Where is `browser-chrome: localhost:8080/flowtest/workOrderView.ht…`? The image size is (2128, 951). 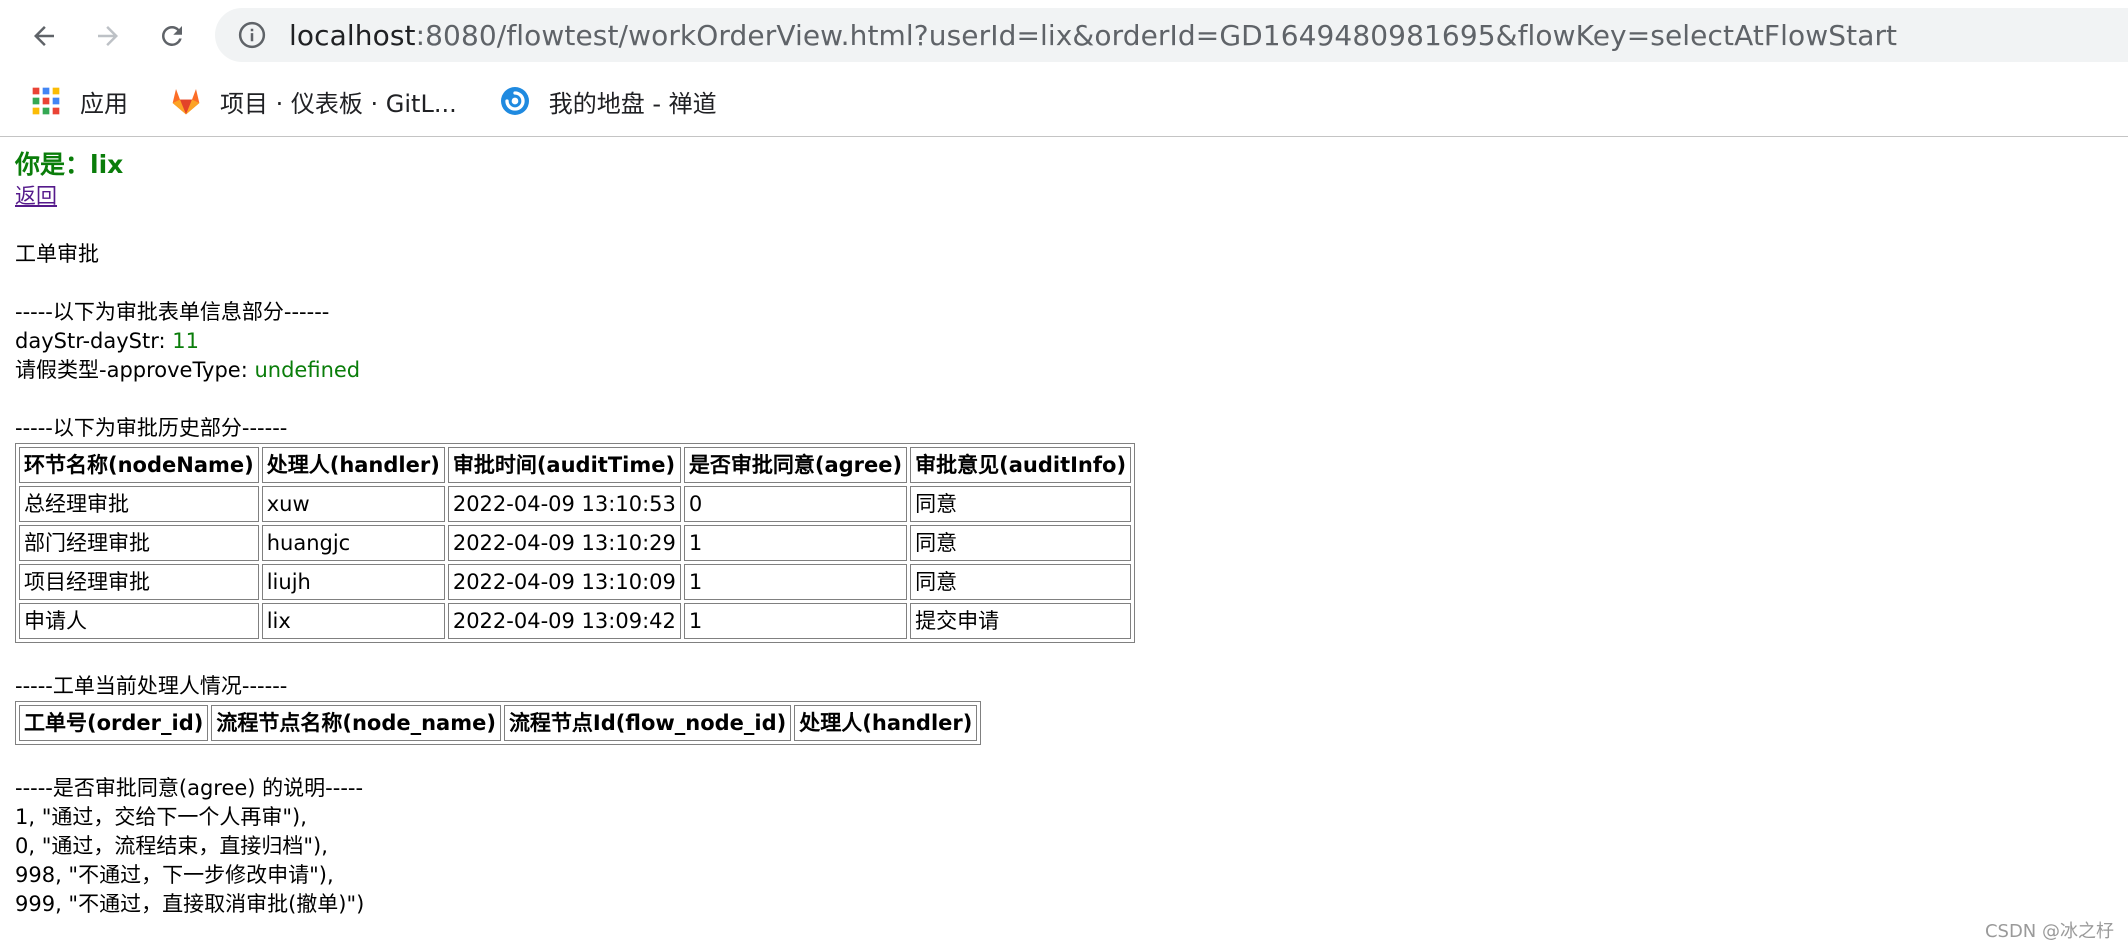
browser-chrome: localhost:8080/flowtest/workOrderView.ht… is located at coordinates (1064, 68).